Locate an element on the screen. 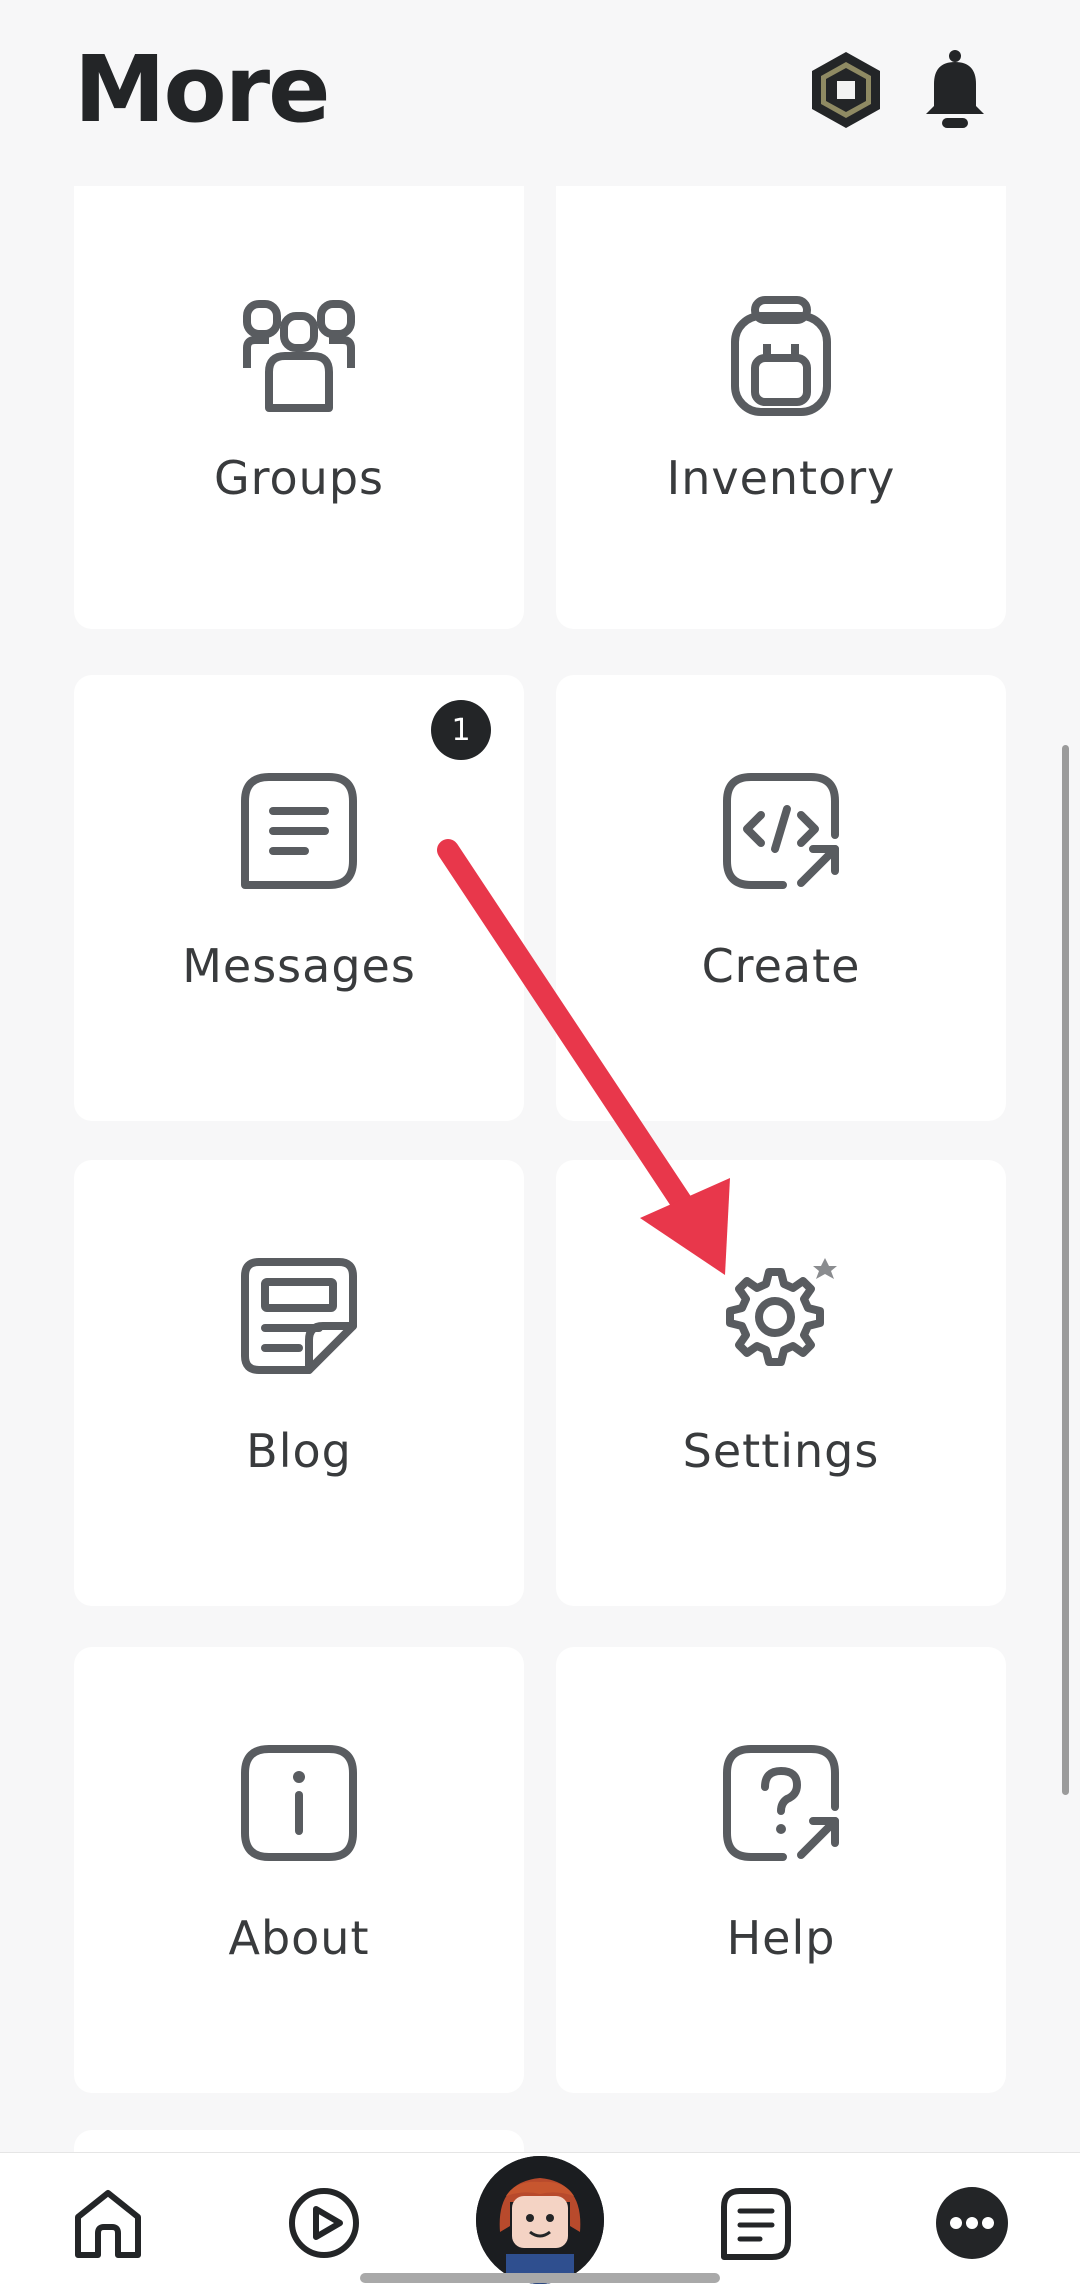  inventory-tile: Inventory is located at coordinates (781, 407).